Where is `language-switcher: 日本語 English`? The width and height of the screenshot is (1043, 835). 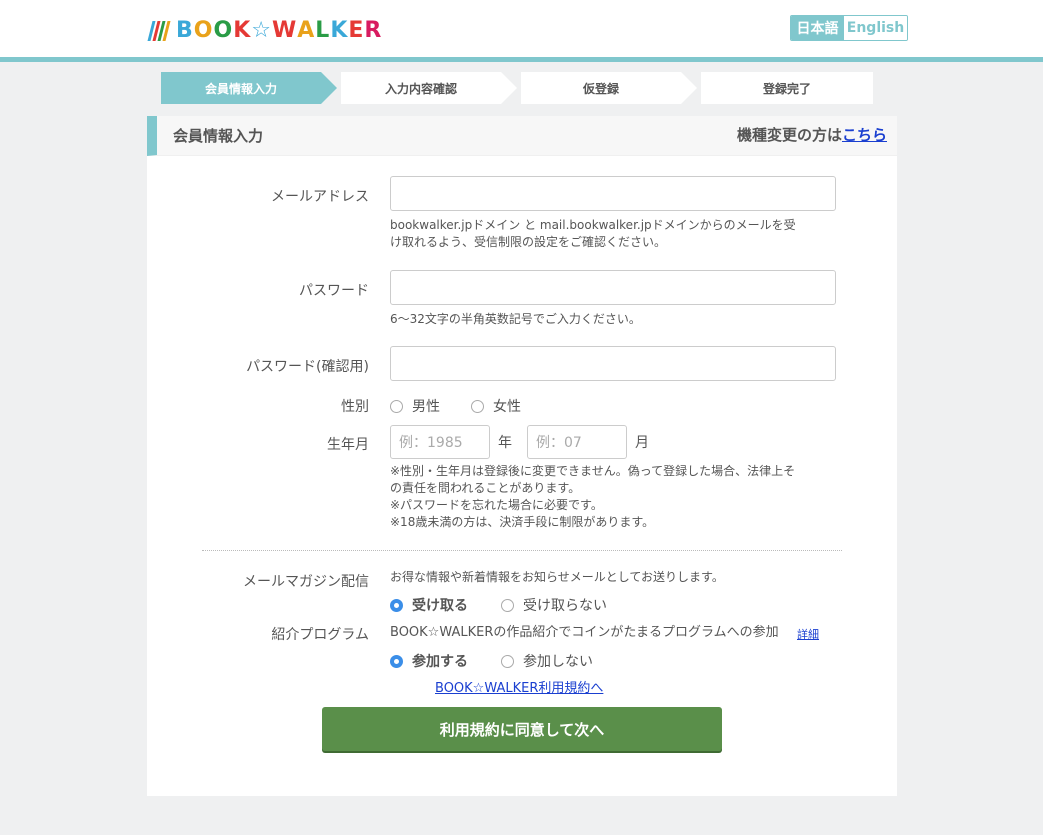
language-switcher: 日本語 English is located at coordinates (849, 28).